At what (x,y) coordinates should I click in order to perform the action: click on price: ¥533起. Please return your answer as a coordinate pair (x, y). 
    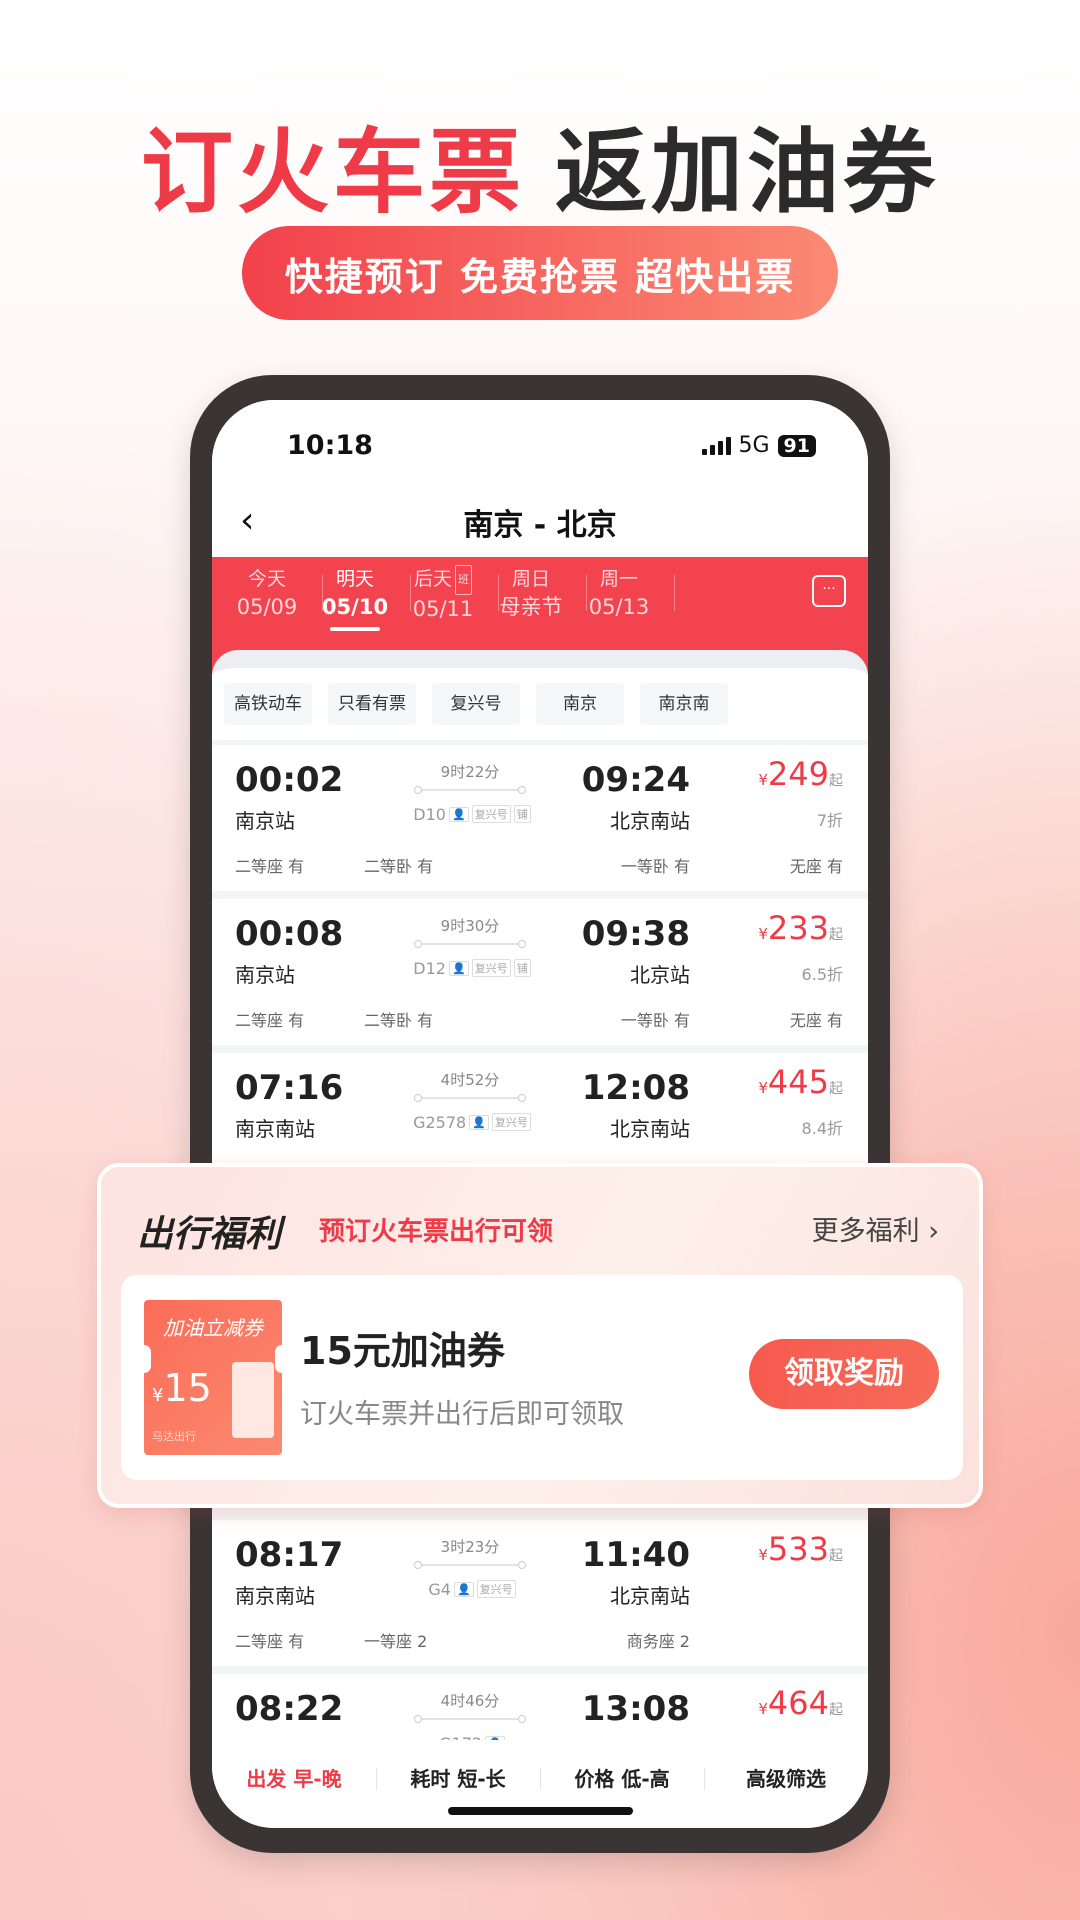
    Looking at the image, I should click on (800, 1549).